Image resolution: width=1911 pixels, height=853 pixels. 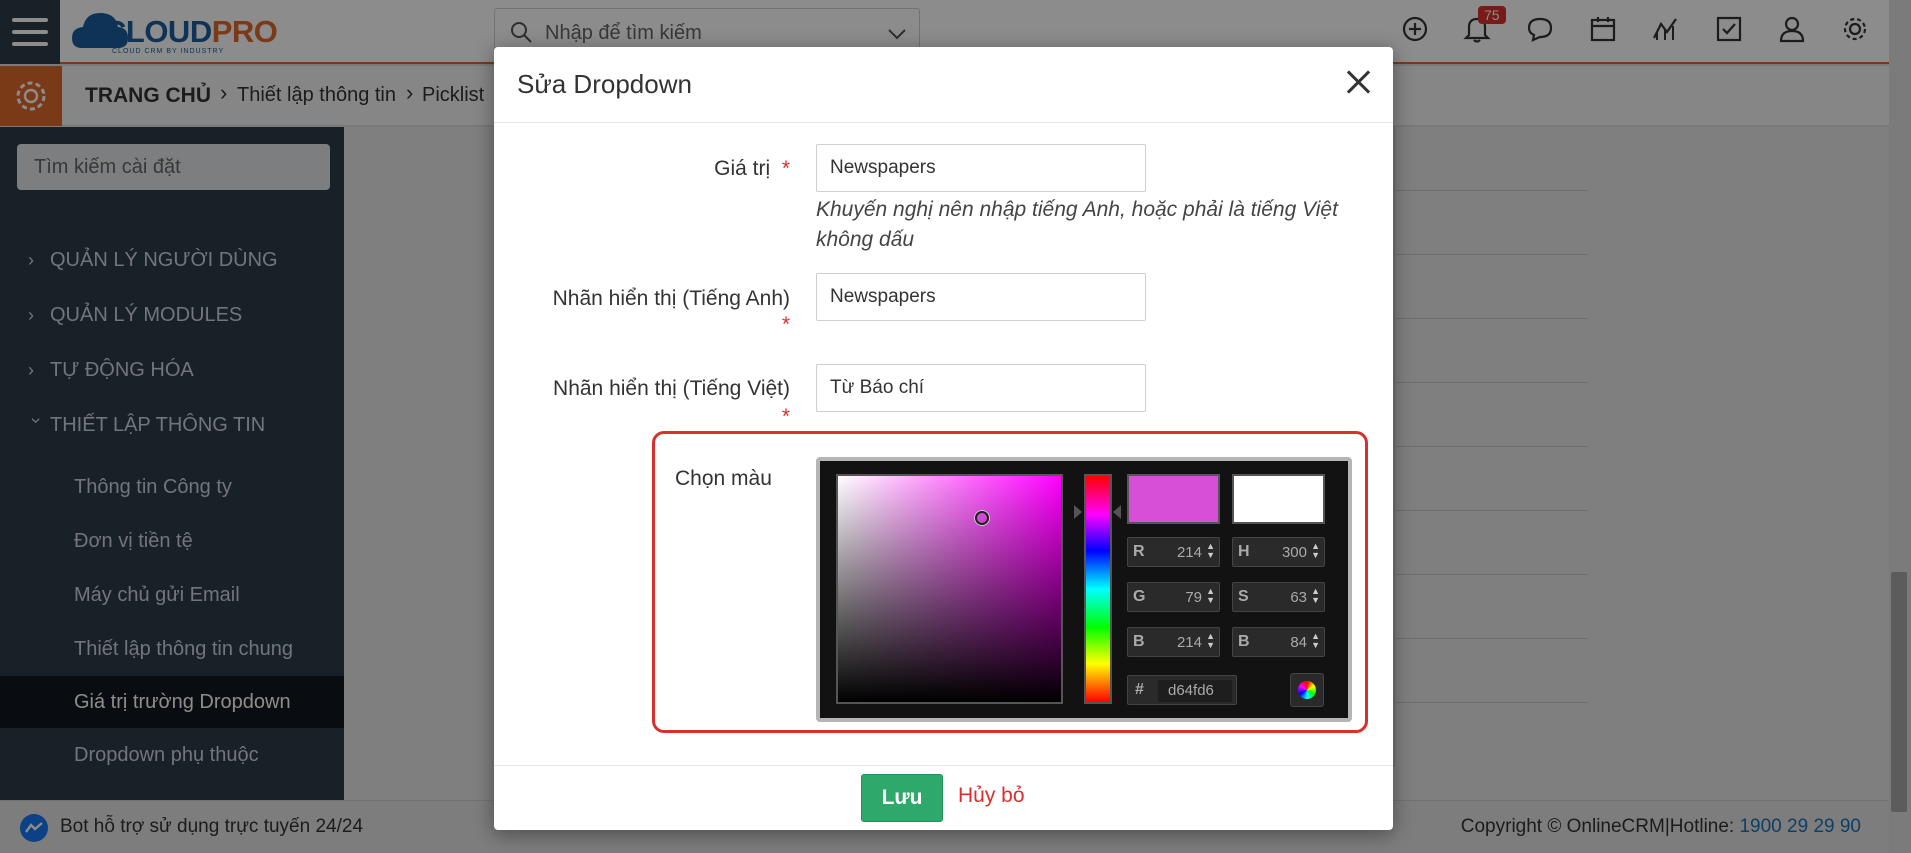 I want to click on color-cursor, so click(x=982, y=518).